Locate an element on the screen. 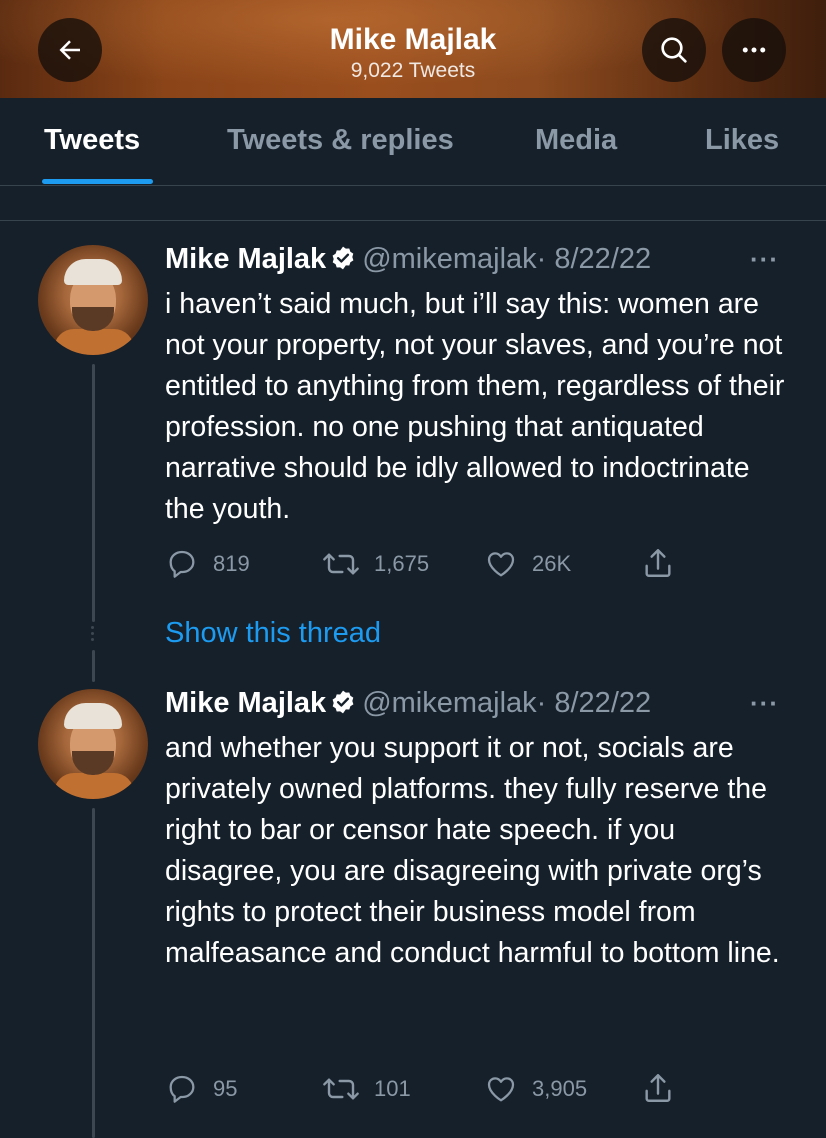 This screenshot has height=1138, width=826. tab-likes: Likes is located at coordinates (742, 140).